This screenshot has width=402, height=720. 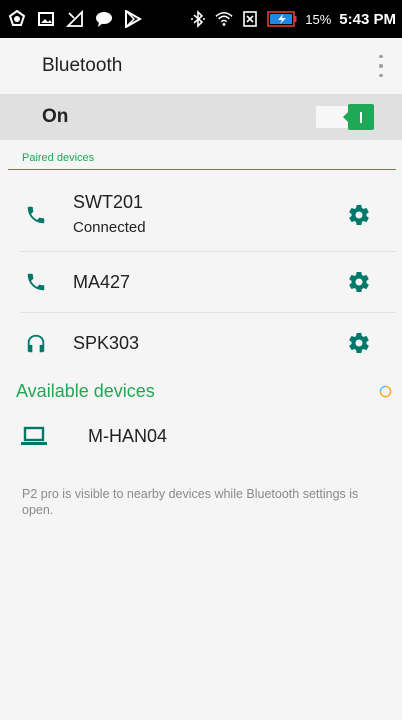 What do you see at coordinates (109, 227) in the screenshot?
I see `device-status: Connected` at bounding box center [109, 227].